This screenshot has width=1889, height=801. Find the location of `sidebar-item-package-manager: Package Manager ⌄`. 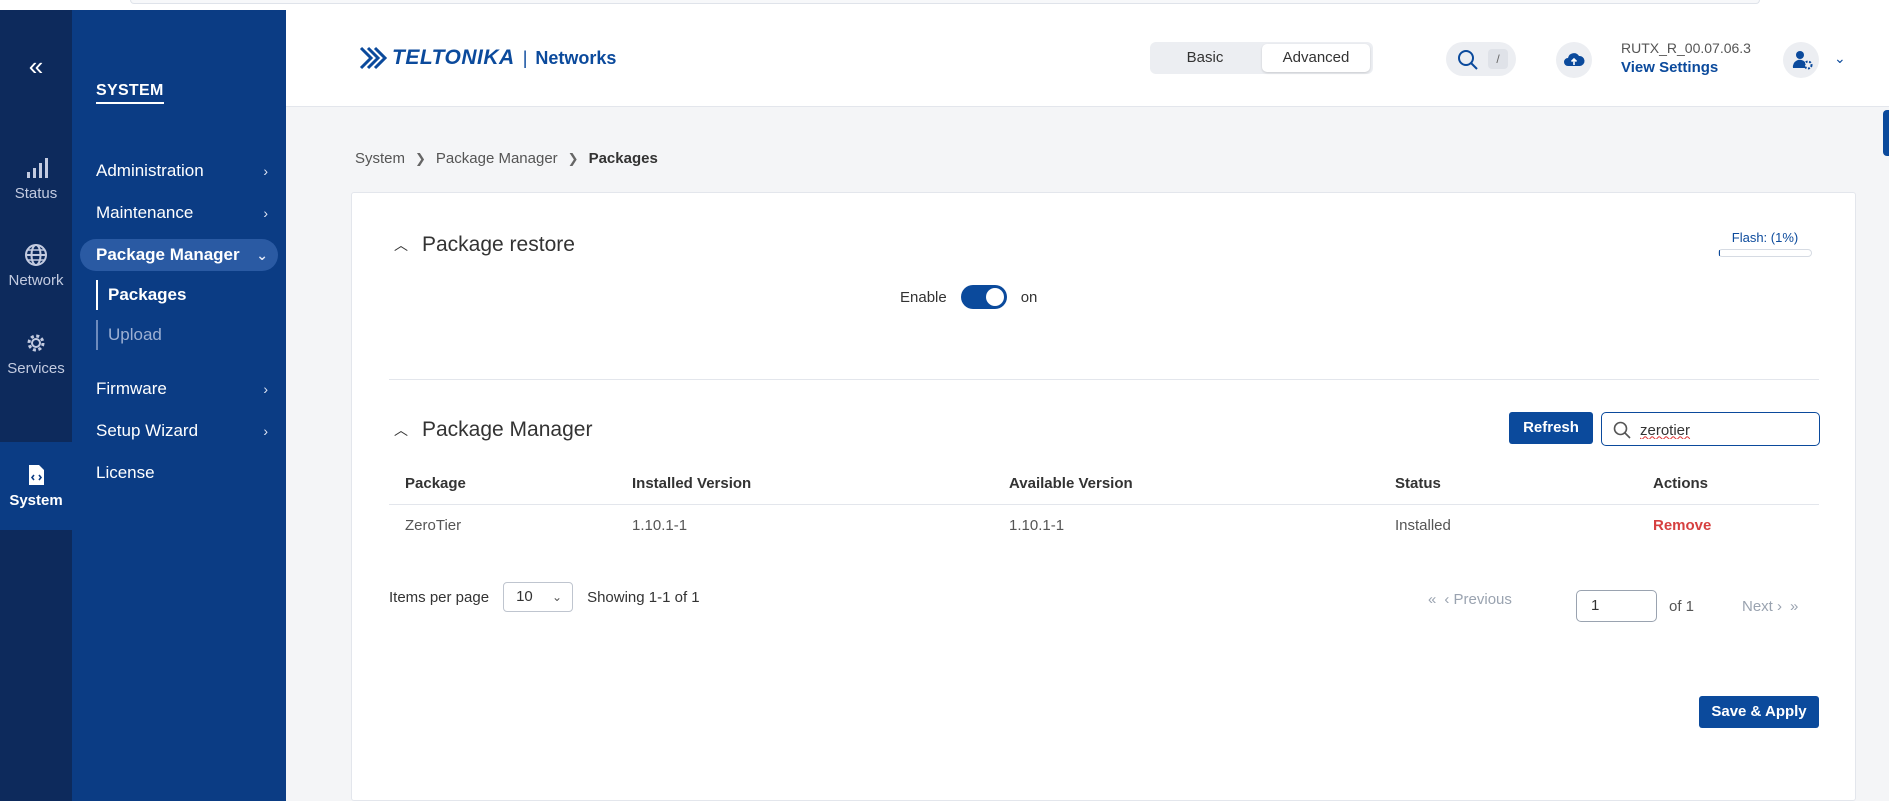

sidebar-item-package-manager: Package Manager ⌄ is located at coordinates (179, 255).